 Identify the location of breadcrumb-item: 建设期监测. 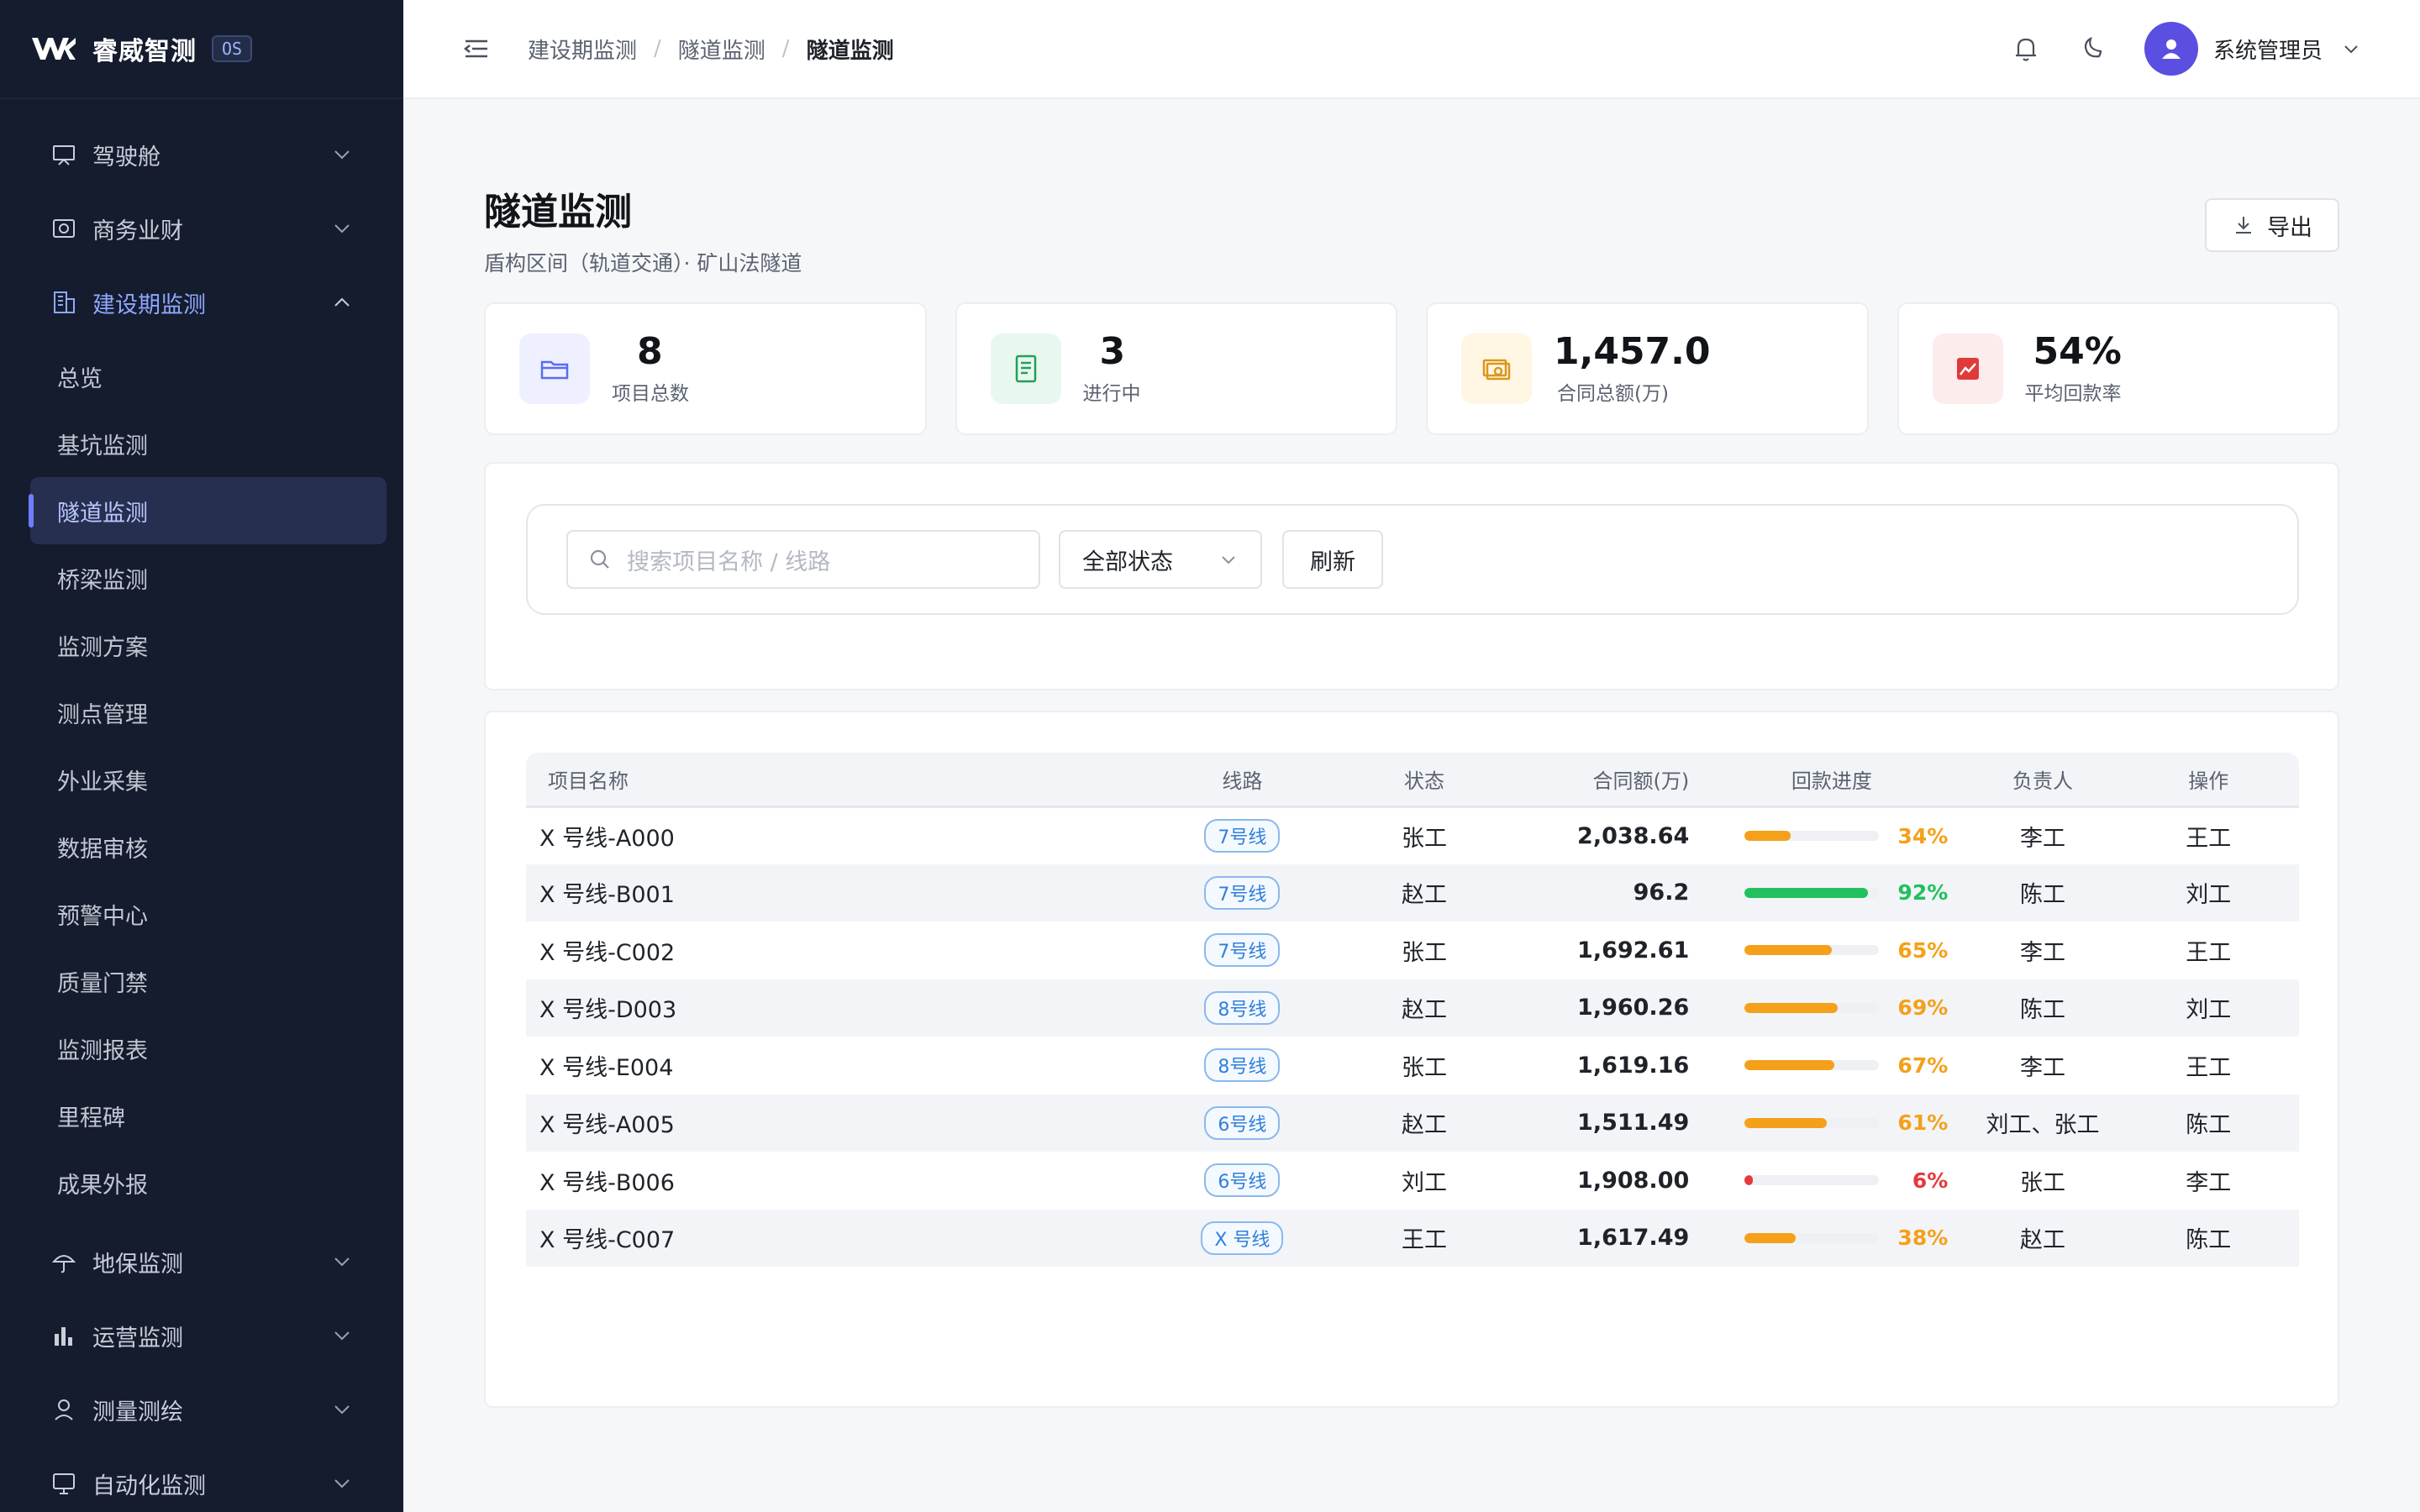
(582, 49).